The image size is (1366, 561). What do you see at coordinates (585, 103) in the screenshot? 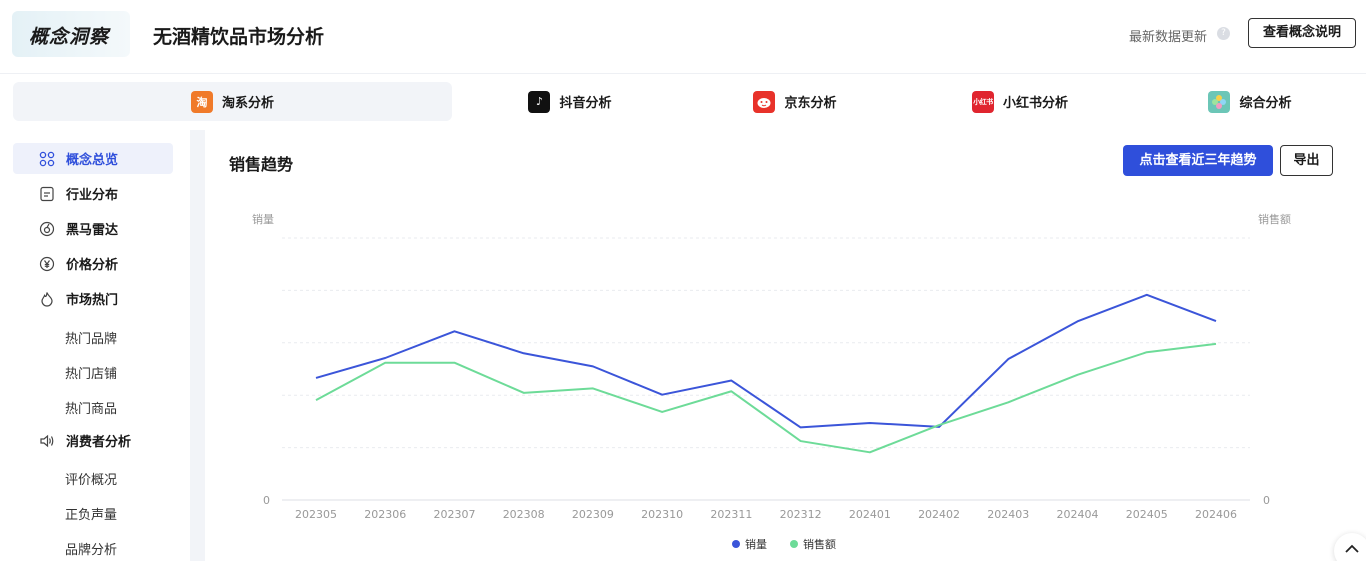
I see `tab-label: 抖音分析` at bounding box center [585, 103].